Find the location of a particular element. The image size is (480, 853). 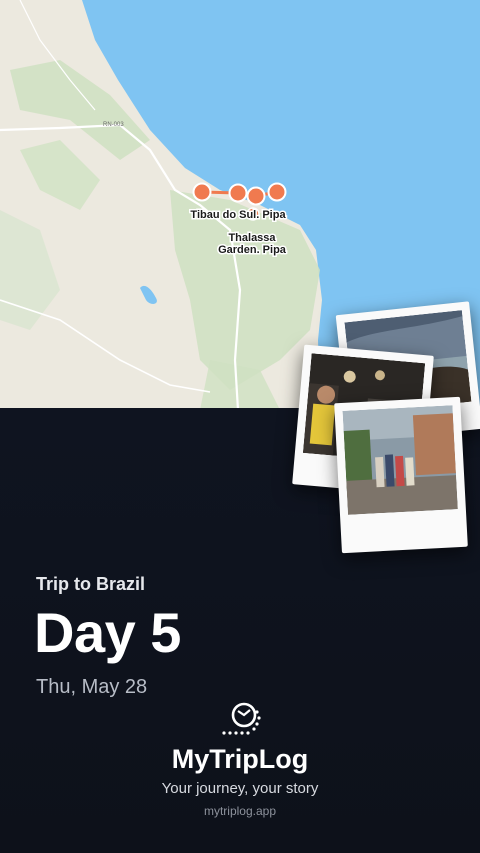

photo-polaroid-street is located at coordinates (401, 475).